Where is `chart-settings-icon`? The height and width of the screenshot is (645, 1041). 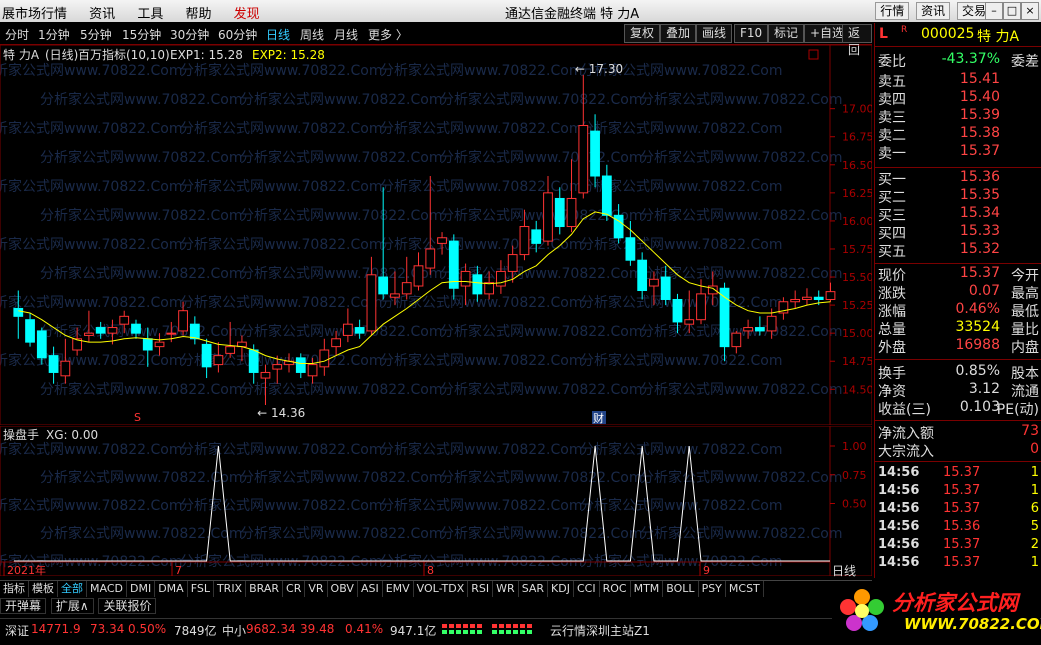 chart-settings-icon is located at coordinates (813, 54).